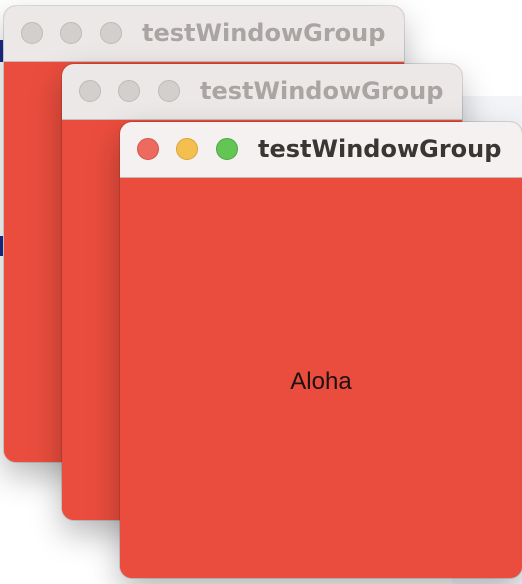 This screenshot has width=522, height=584. What do you see at coordinates (321, 381) in the screenshot?
I see `greeting-text: Aloha` at bounding box center [321, 381].